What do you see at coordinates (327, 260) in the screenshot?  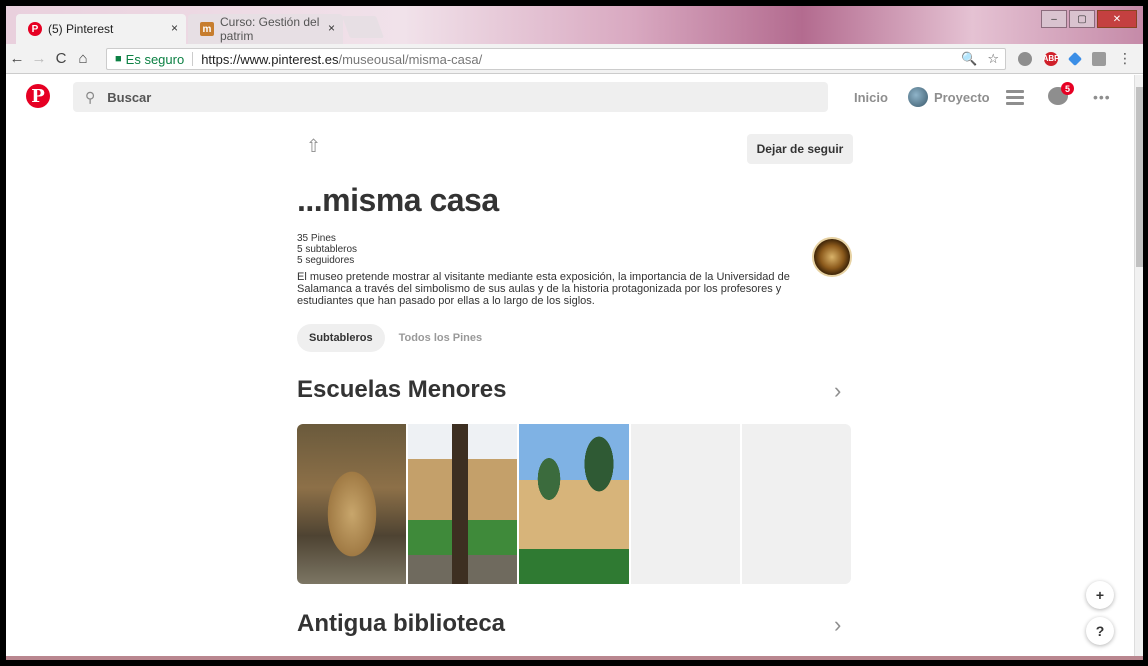 I see `followers-count: 5 seguidores` at bounding box center [327, 260].